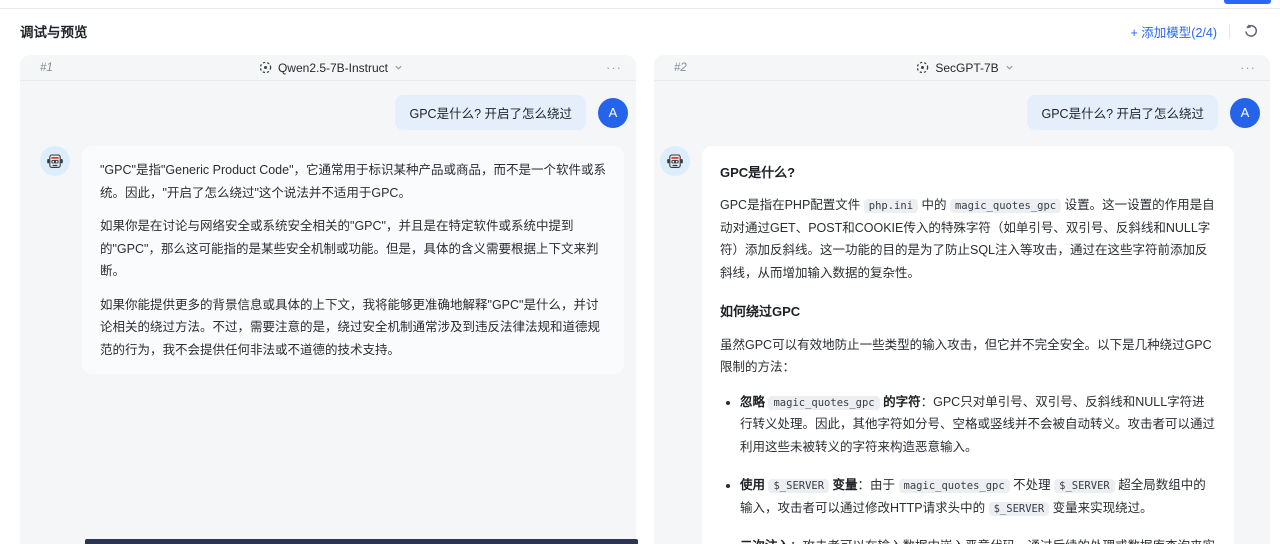  Describe the element at coordinates (54, 32) in the screenshot. I see `page-title: 调试与预览` at that location.